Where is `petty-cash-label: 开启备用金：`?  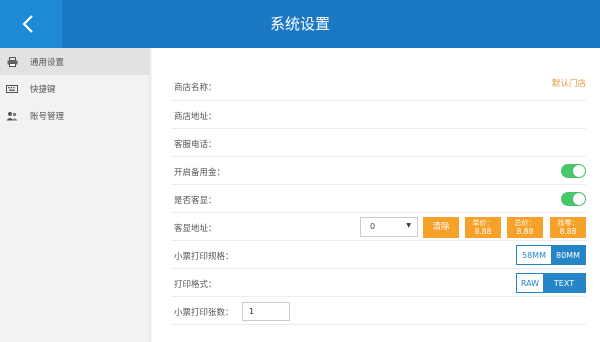 petty-cash-label: 开启备用金： is located at coordinates (200, 173).